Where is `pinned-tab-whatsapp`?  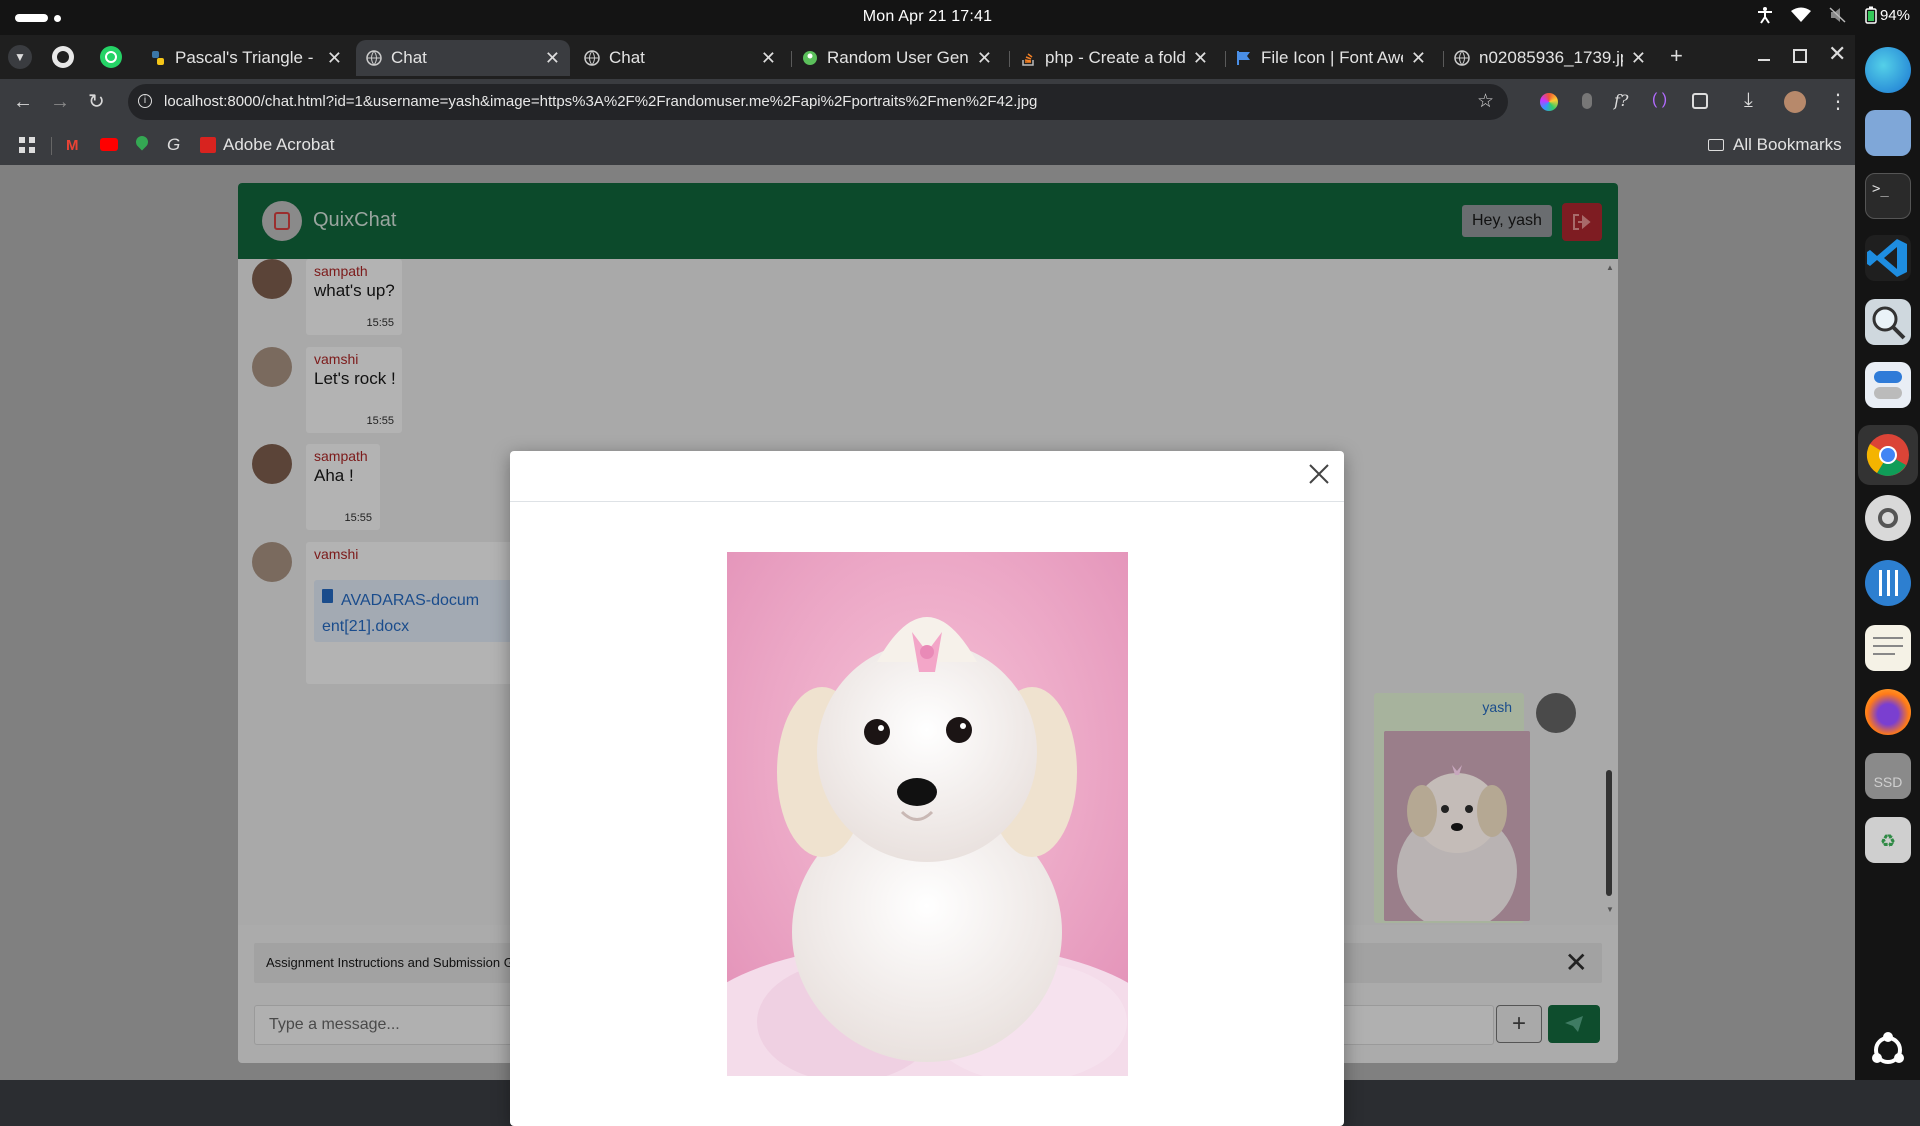
pinned-tab-whatsapp is located at coordinates (111, 57).